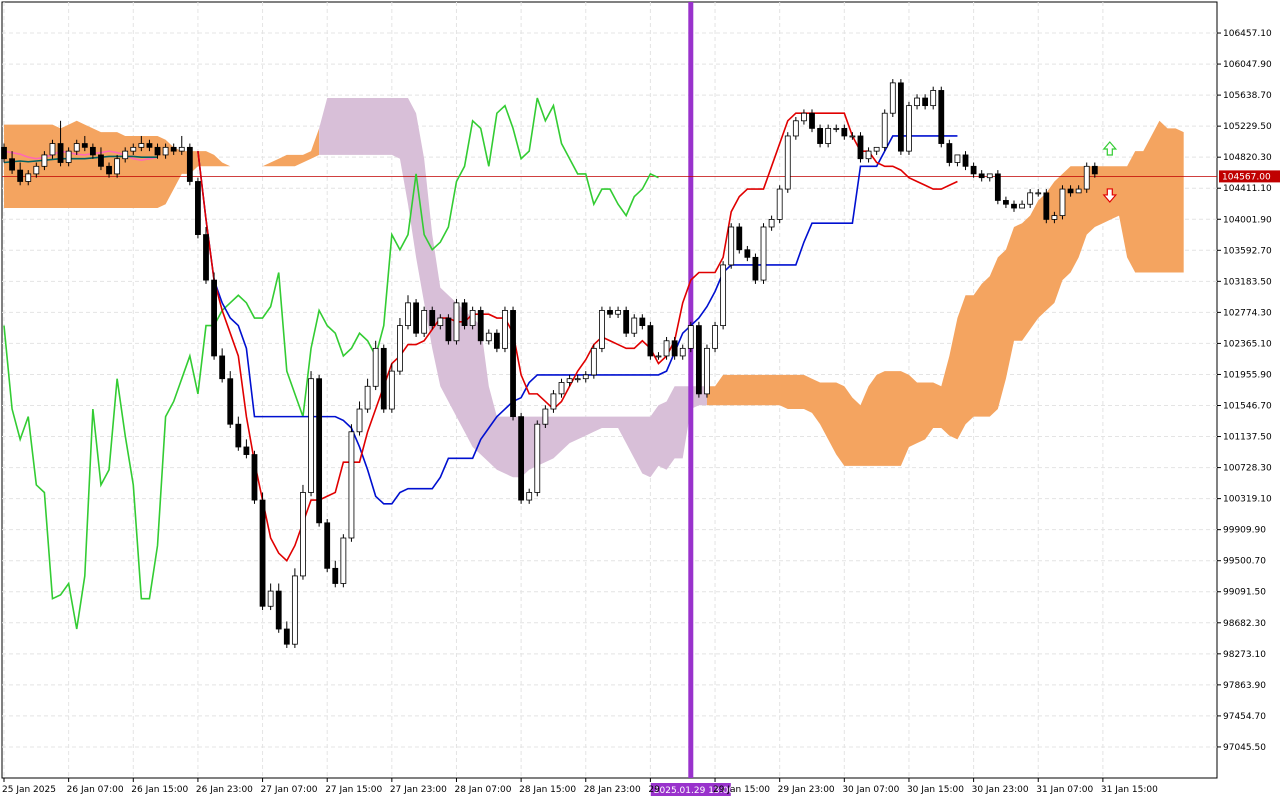 The width and height of the screenshot is (1280, 804). I want to click on x-tick-label: 30 Jan 15:00, so click(935, 790).